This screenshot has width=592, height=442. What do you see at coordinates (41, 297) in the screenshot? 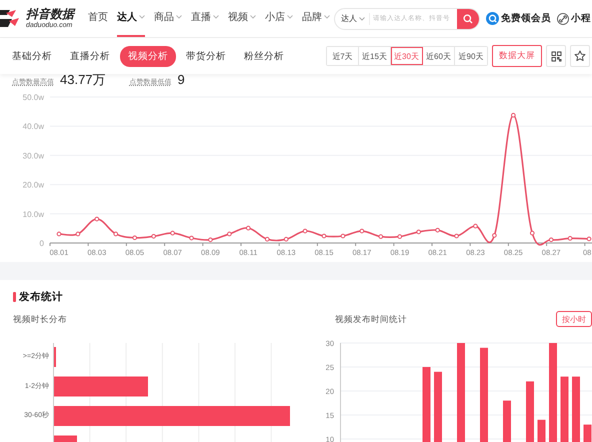
I see `section-title: 发布统计` at bounding box center [41, 297].